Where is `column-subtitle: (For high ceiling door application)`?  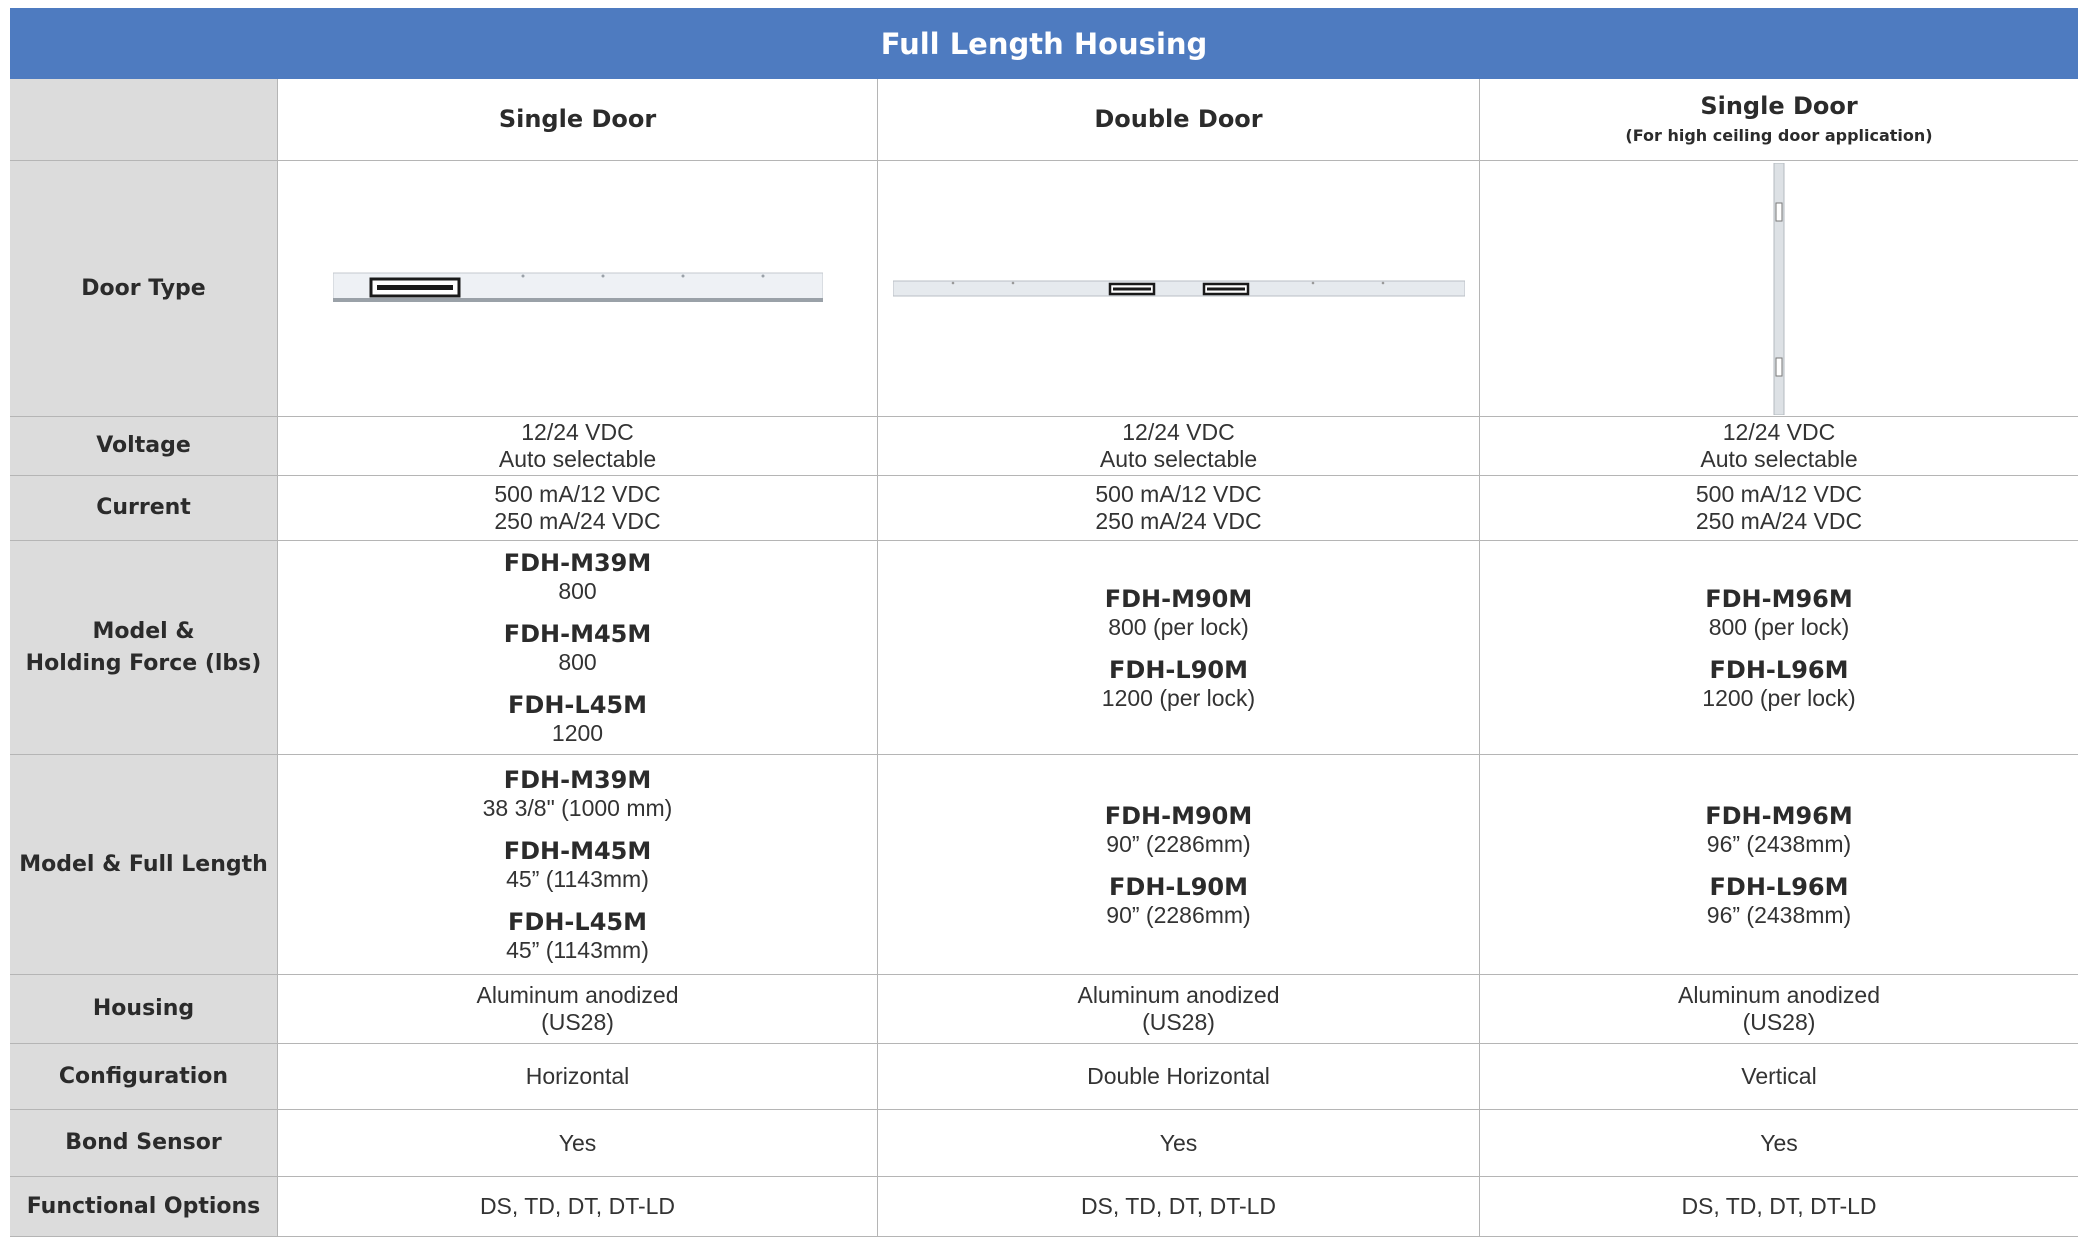 column-subtitle: (For high ceiling door application) is located at coordinates (1779, 135).